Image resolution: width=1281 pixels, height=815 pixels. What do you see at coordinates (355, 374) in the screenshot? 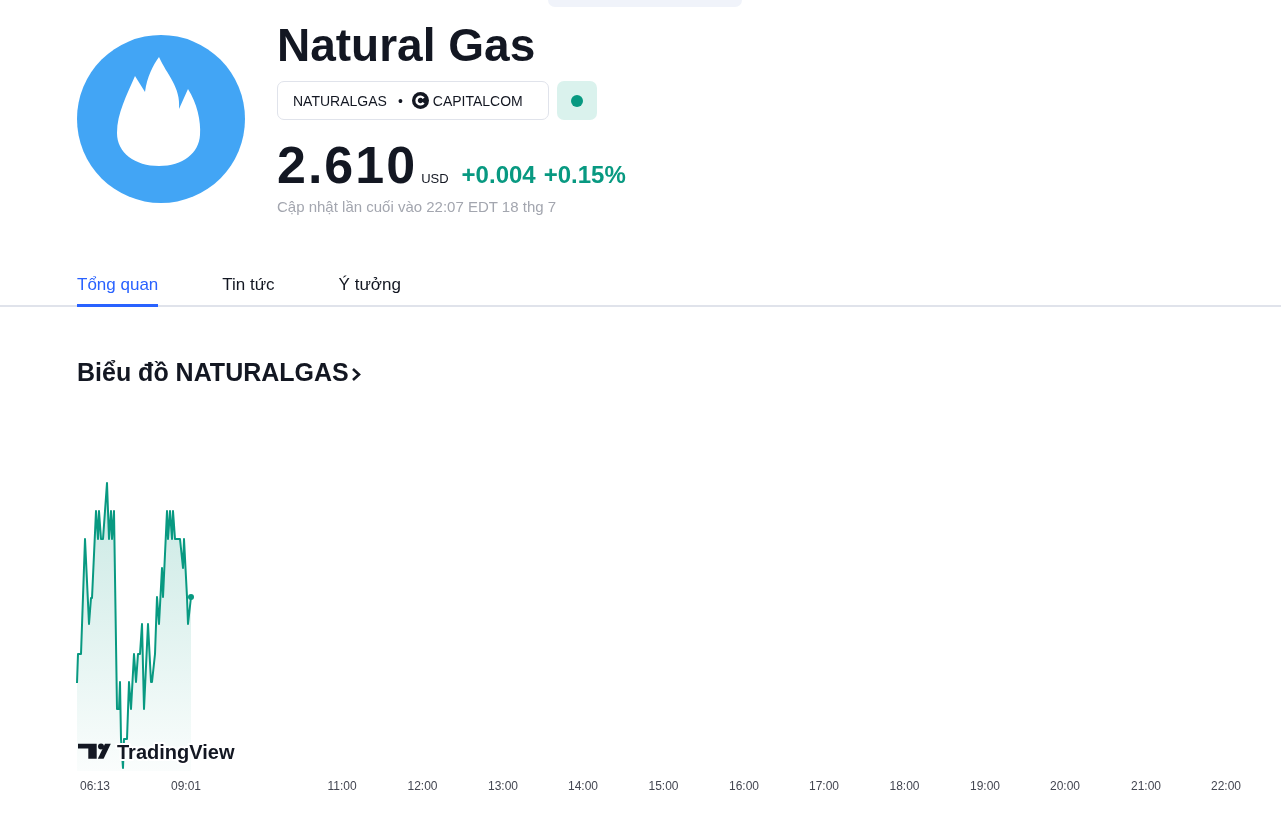
I see `chevron-right-icon` at bounding box center [355, 374].